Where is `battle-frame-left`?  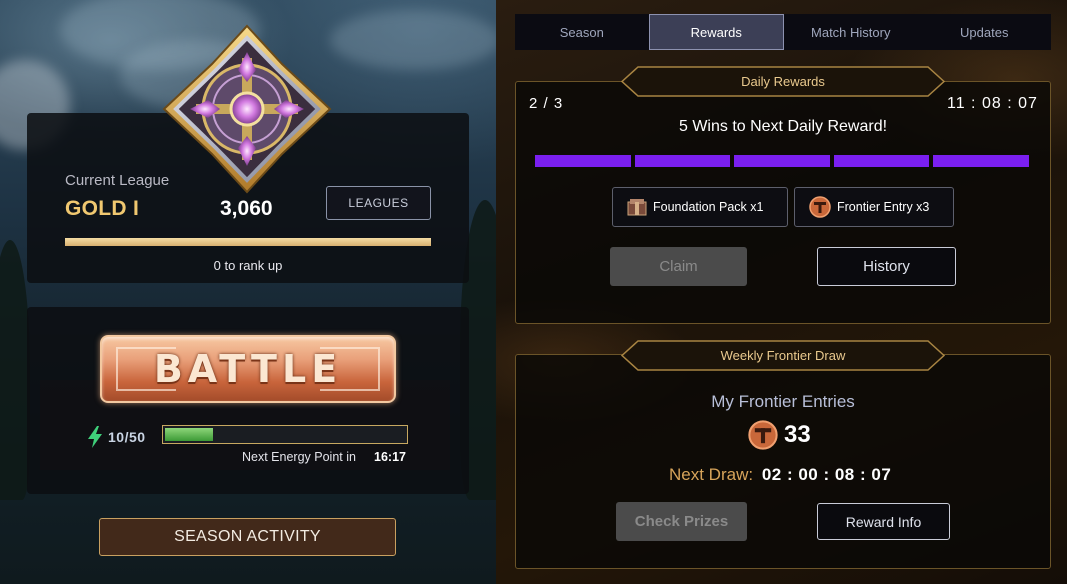
battle-frame-left is located at coordinates (146, 369).